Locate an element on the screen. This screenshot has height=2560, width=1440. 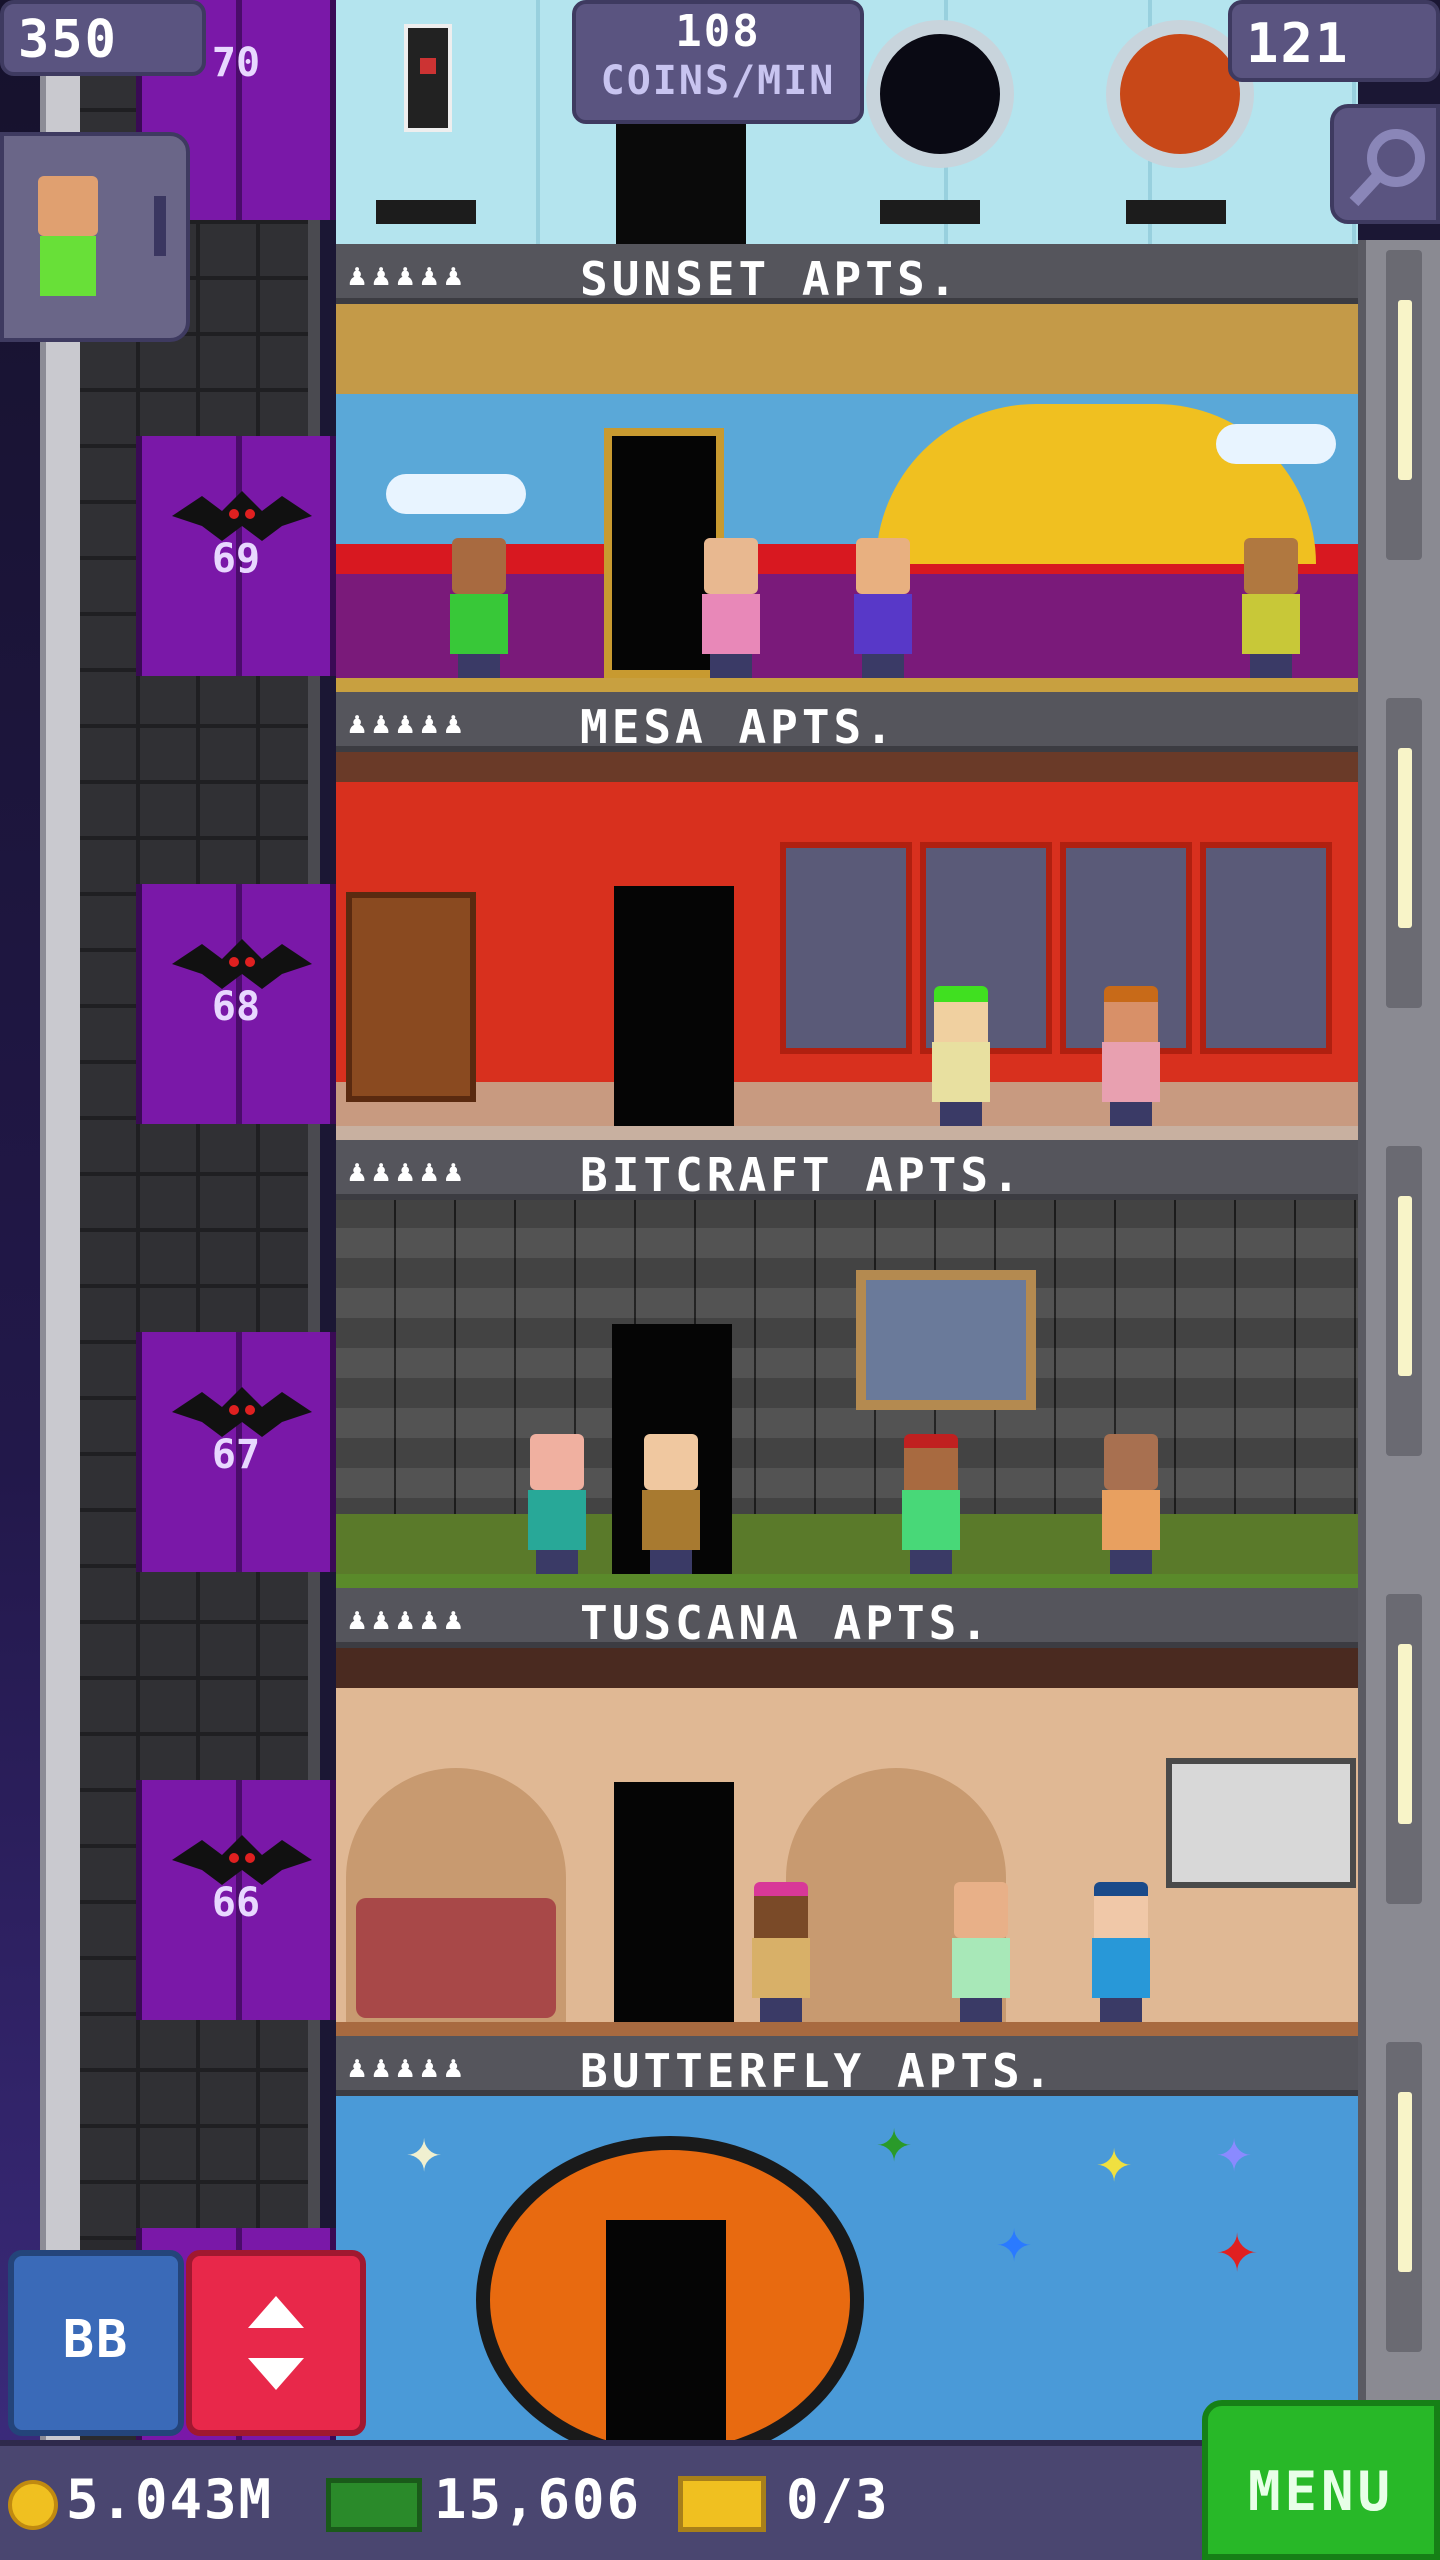
coins-per-minute-label: COINS/MIN is located at coordinates (718, 81).